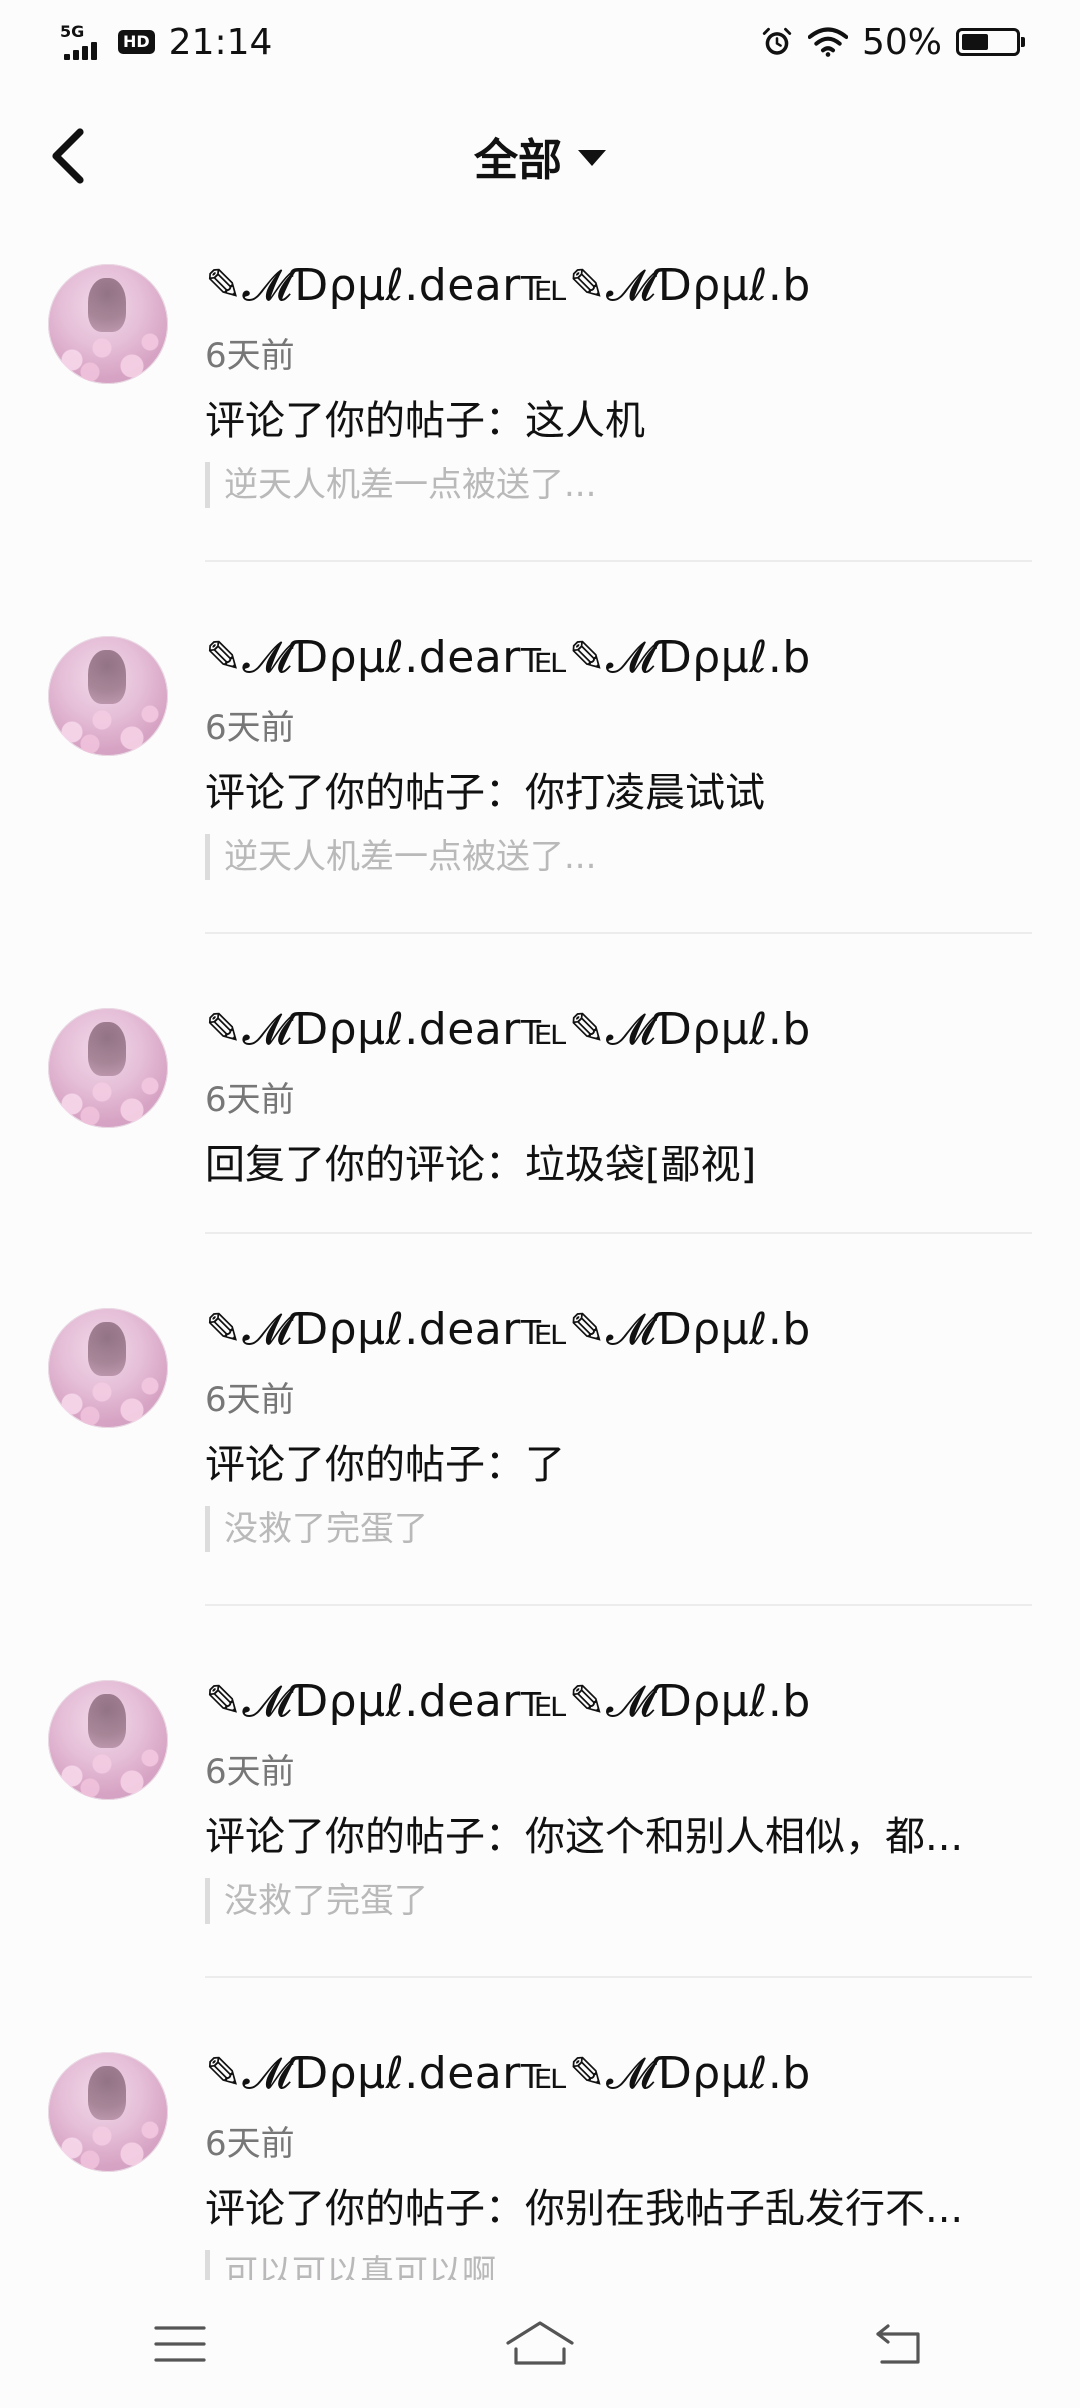 The height and width of the screenshot is (2408, 1080). Describe the element at coordinates (518, 160) in the screenshot. I see `page-title: 全部` at that location.